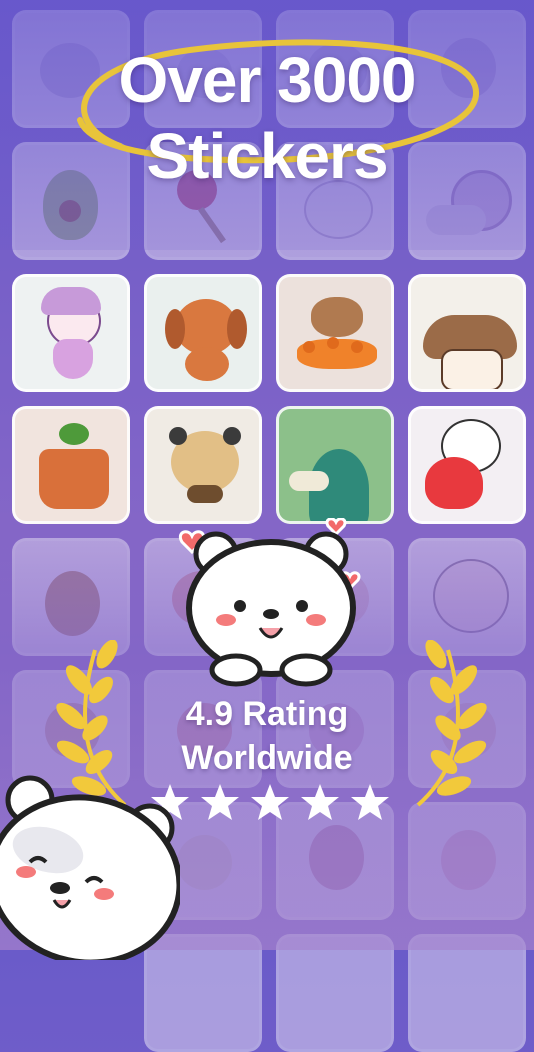 The height and width of the screenshot is (1052, 534). What do you see at coordinates (267, 714) in the screenshot?
I see `rating-line1: 4.9 Rating` at bounding box center [267, 714].